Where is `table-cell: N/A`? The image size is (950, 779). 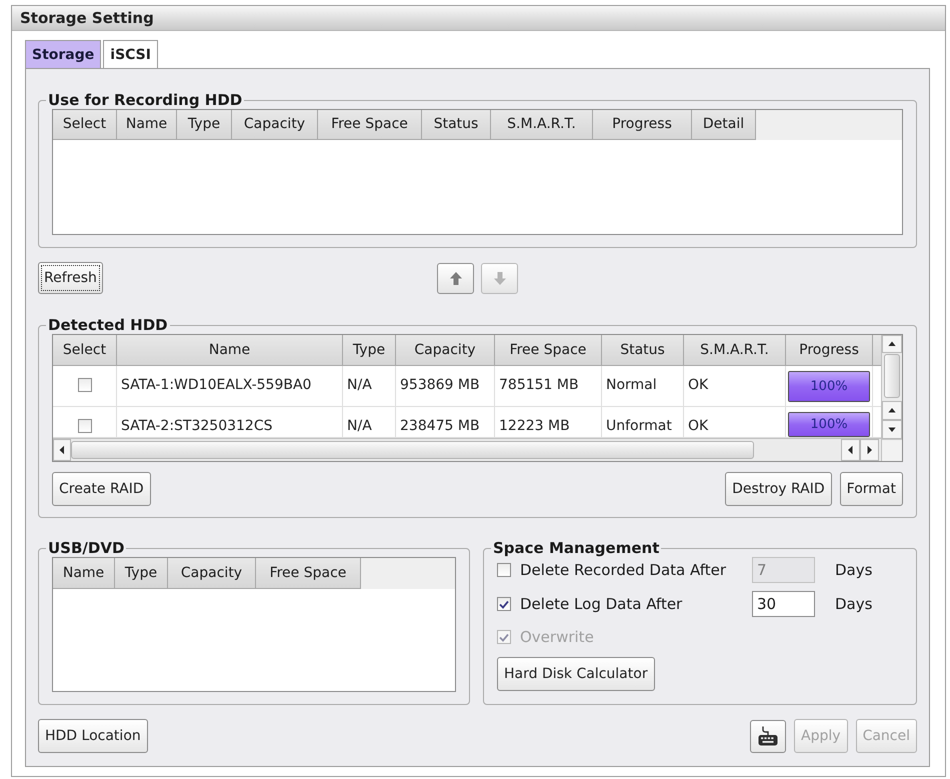
table-cell: N/A is located at coordinates (369, 386).